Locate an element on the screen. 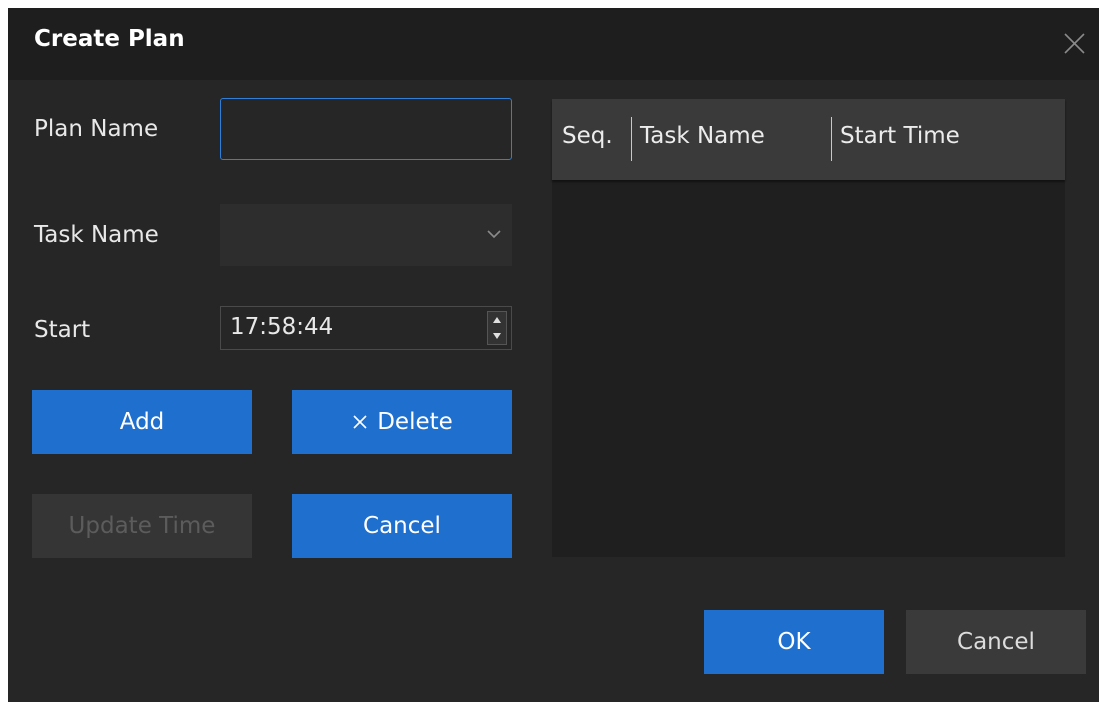  update-time-button-label: Update Time is located at coordinates (142, 526).